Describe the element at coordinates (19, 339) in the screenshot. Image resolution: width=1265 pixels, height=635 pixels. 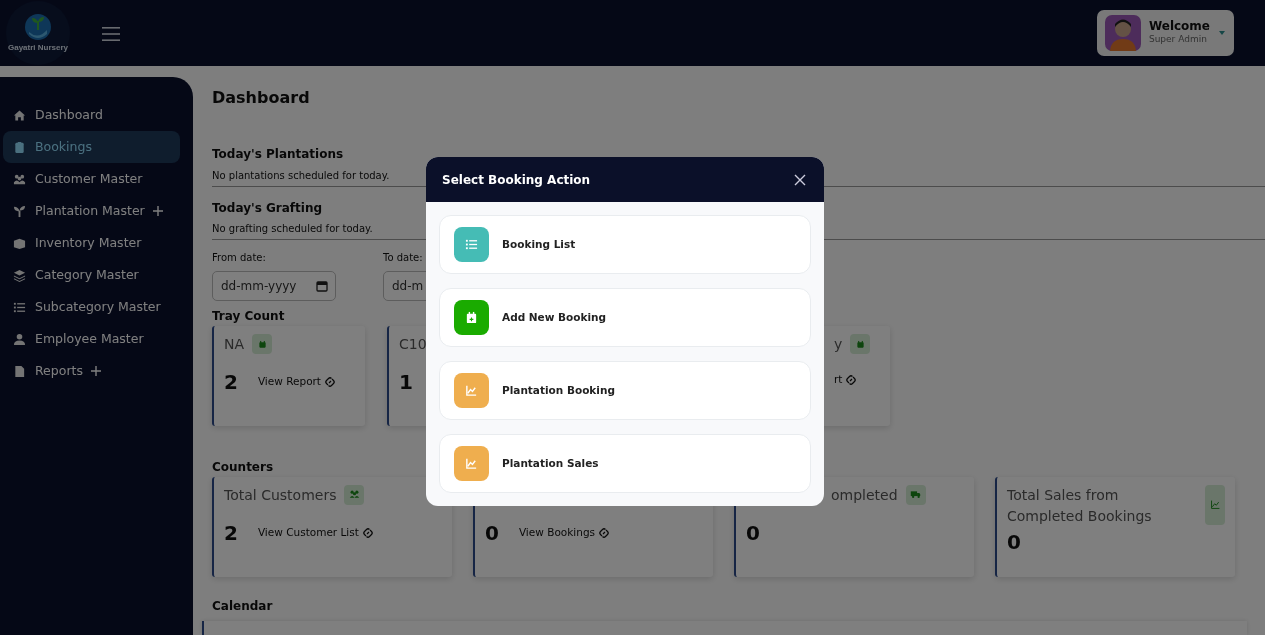
I see `user-icon` at that location.